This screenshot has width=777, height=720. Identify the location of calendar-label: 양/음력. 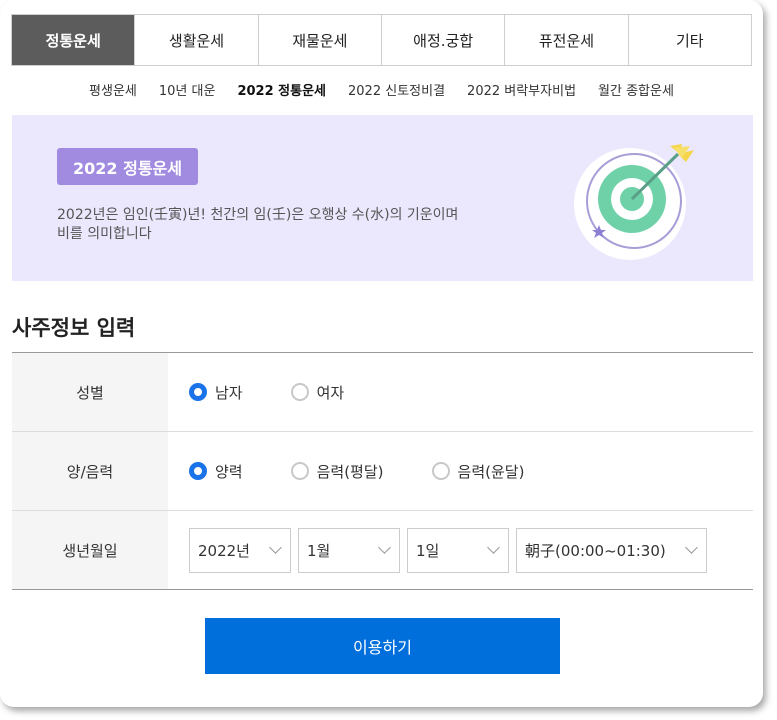
(90, 471).